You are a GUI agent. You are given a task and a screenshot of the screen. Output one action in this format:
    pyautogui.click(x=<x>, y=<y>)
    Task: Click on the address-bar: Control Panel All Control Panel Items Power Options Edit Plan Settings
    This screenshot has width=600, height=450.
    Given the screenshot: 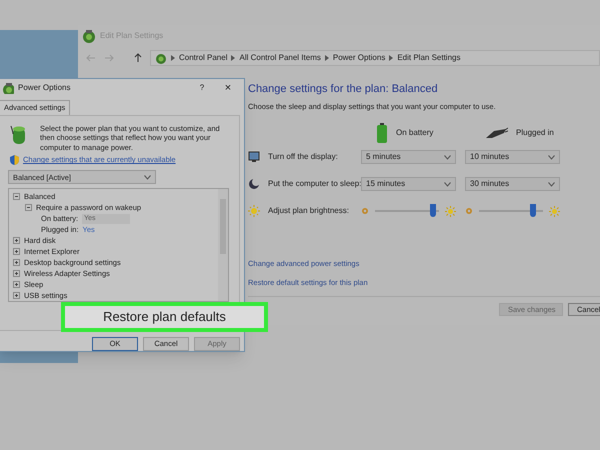 What is the action you would take?
    pyautogui.click(x=375, y=58)
    